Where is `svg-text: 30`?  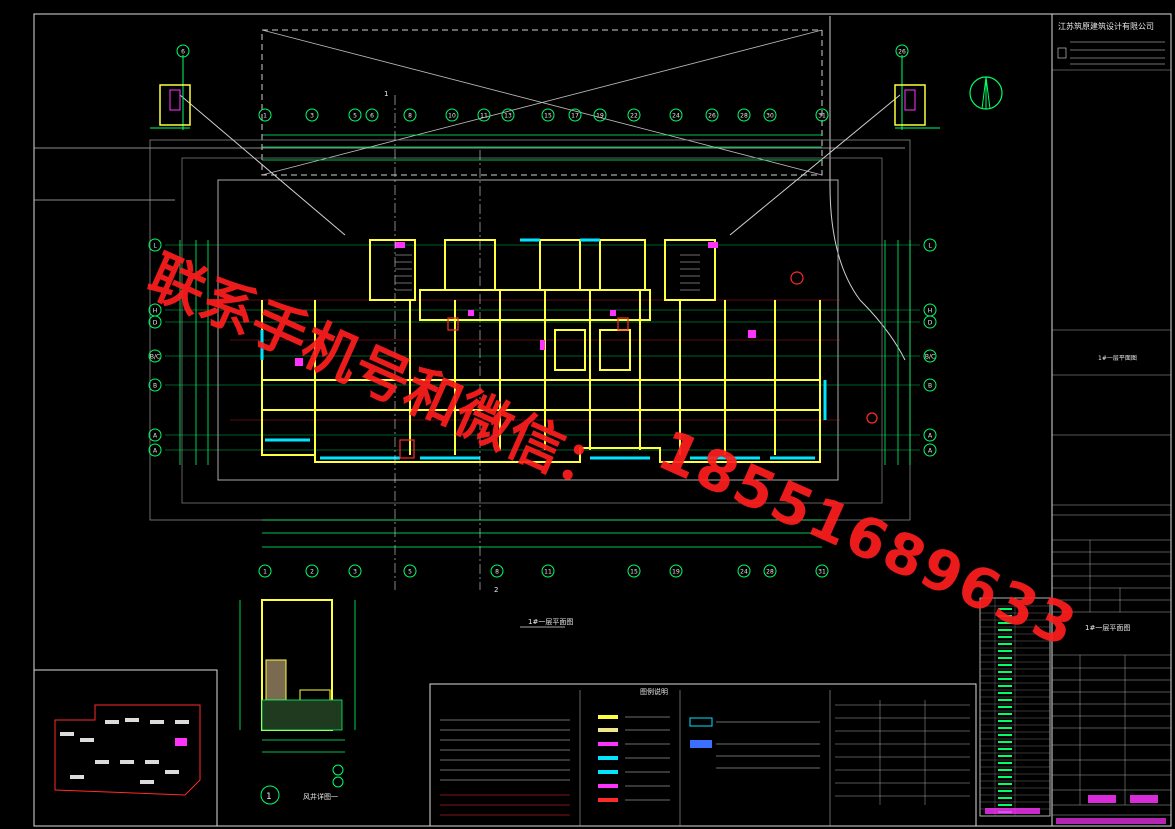 svg-text: 30 is located at coordinates (770, 116).